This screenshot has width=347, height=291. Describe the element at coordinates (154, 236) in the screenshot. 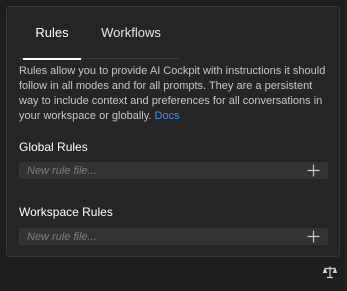

I see `workspace-rule-input` at that location.